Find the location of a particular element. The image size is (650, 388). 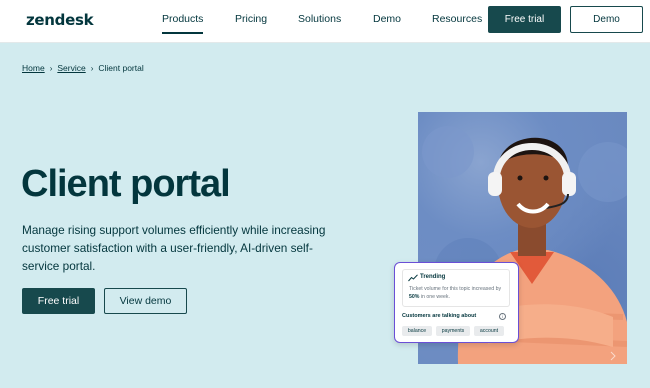

trending-label: Trending is located at coordinates (433, 277).